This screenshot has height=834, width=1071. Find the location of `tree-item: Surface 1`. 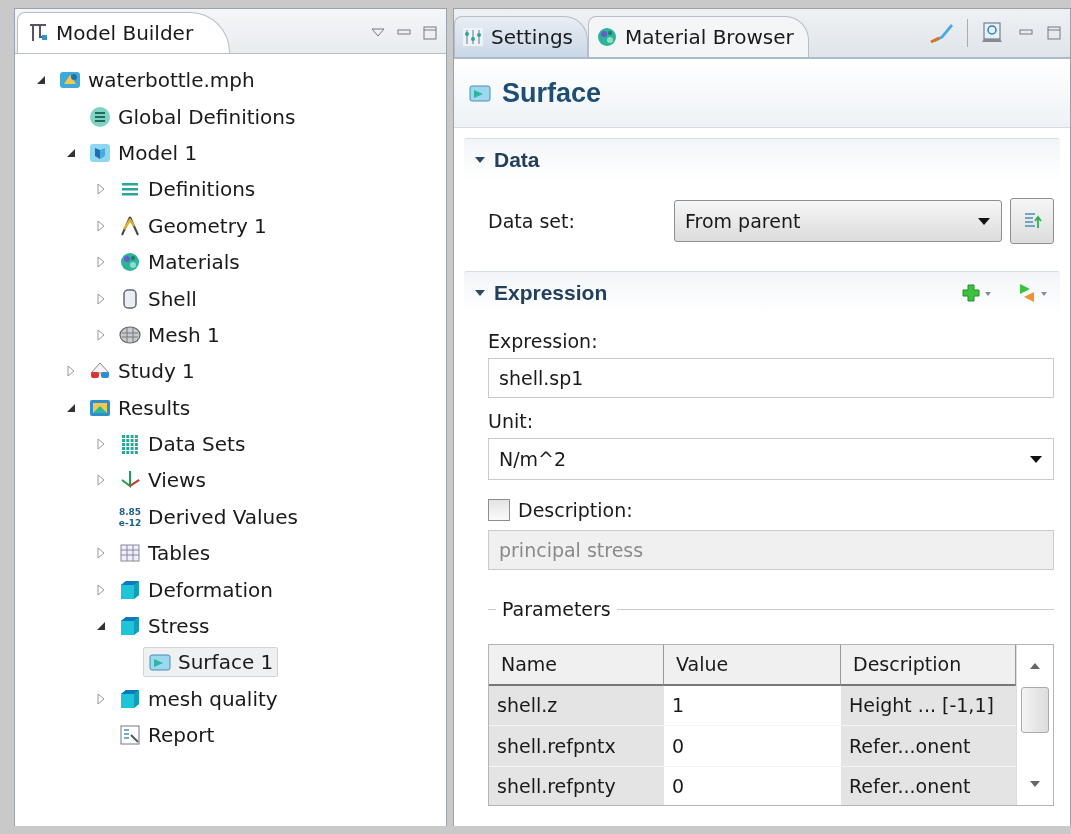

tree-item: Surface 1 is located at coordinates (211, 662).